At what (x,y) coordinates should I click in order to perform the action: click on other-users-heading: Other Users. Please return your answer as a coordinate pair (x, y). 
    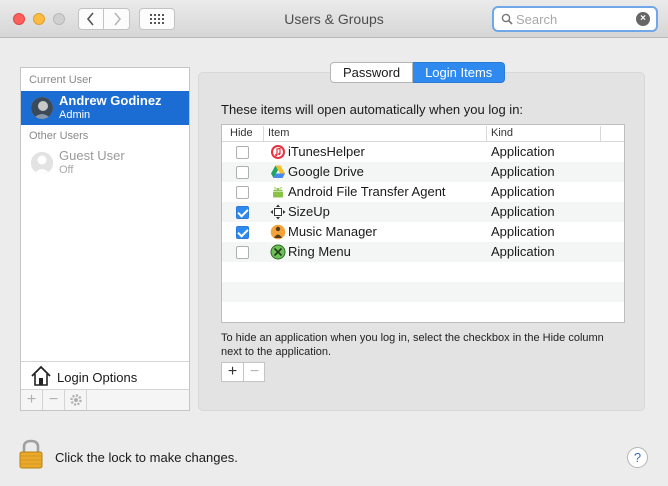
    Looking at the image, I should click on (59, 136).